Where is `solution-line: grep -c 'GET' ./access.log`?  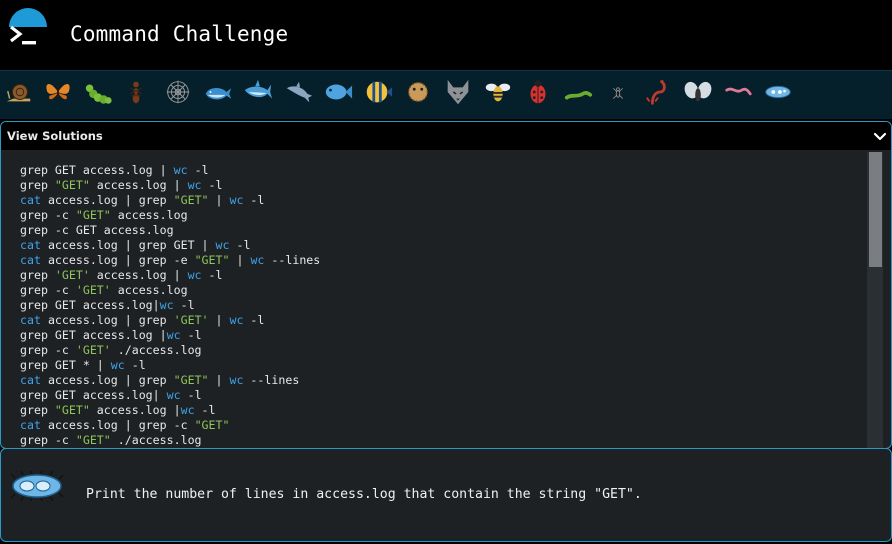 solution-line: grep -c 'GET' ./access.log is located at coordinates (111, 350).